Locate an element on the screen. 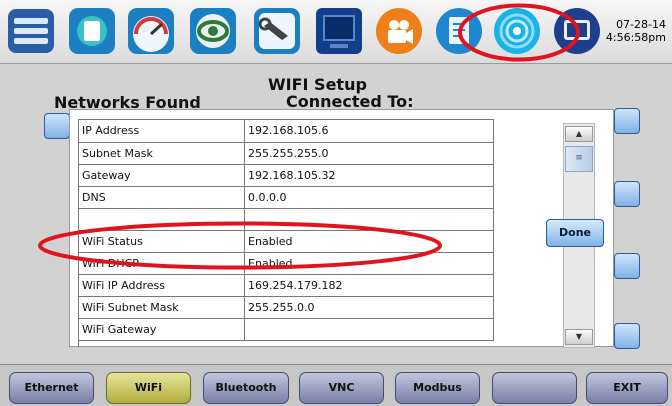 This screenshot has width=672, height=406. camera-icon is located at coordinates (399, 31).